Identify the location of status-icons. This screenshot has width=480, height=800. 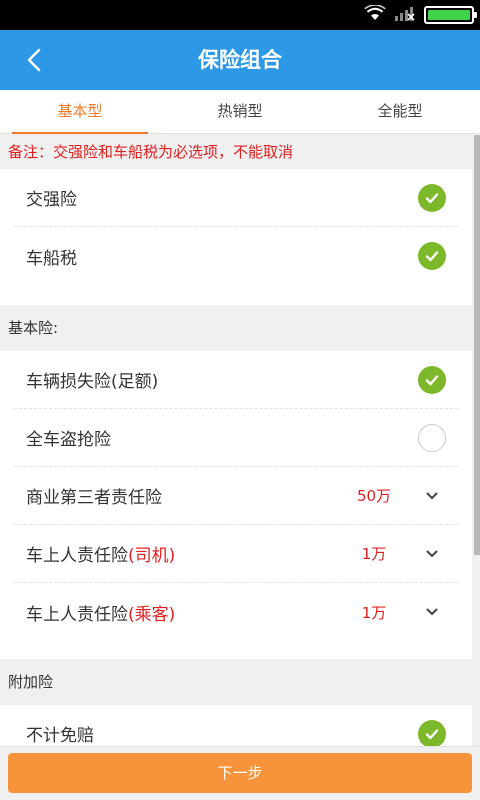
(420, 14).